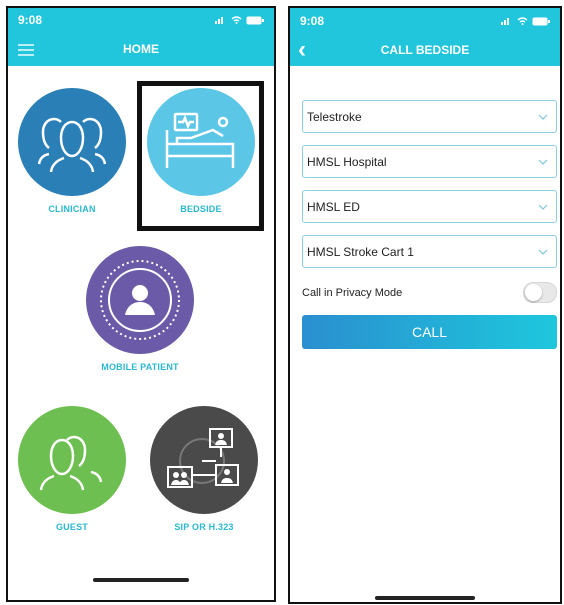 This screenshot has height=605, width=564. I want to click on sip-tile: SIP OR H.323, so click(204, 469).